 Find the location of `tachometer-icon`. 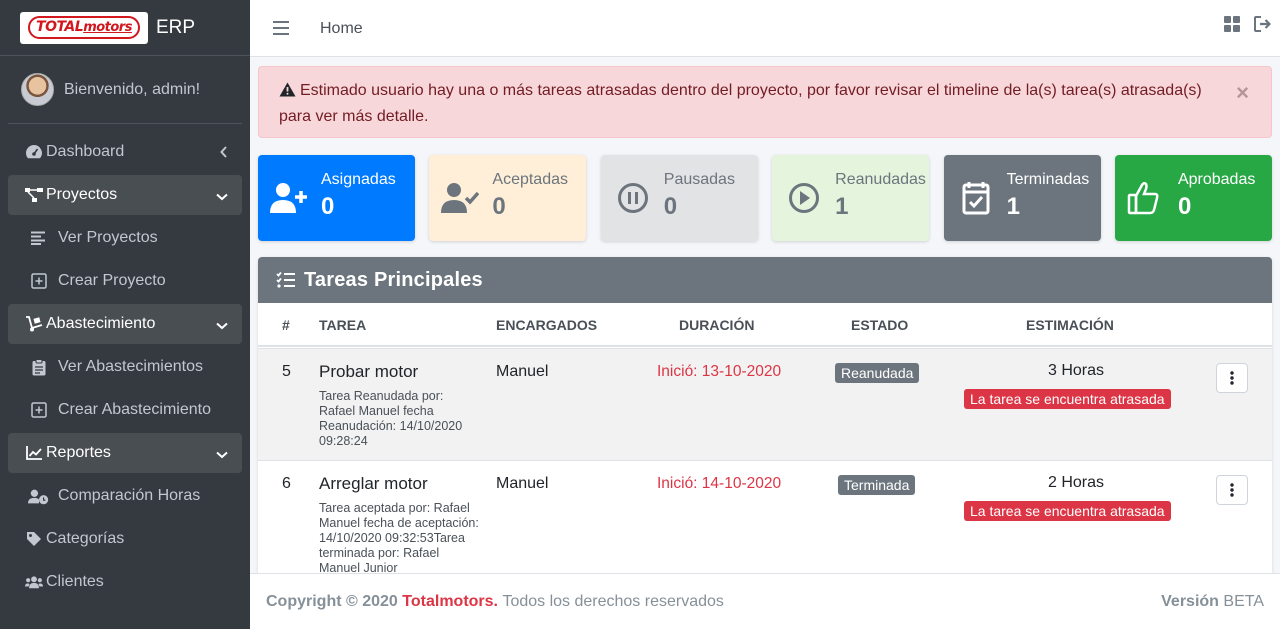

tachometer-icon is located at coordinates (34, 152).